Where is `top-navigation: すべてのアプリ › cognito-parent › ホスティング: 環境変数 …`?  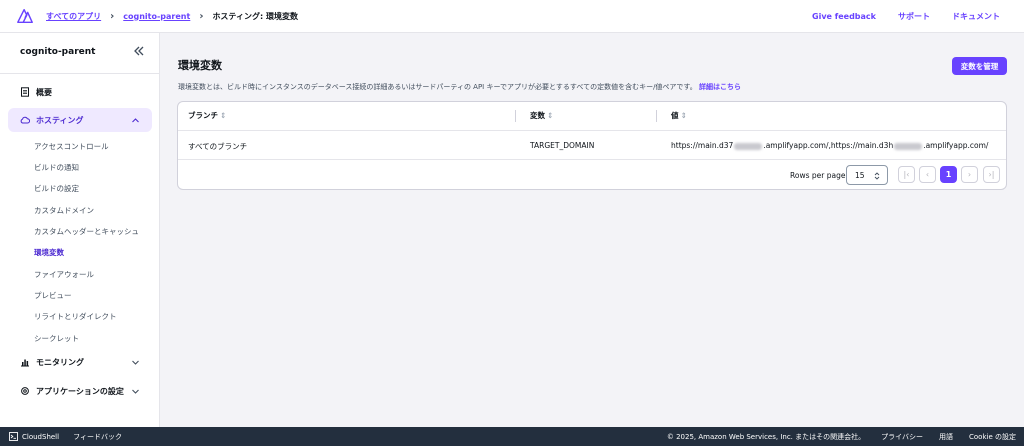
top-navigation: すべてのアプリ › cognito-parent › ホスティング: 環境変数 … is located at coordinates (512, 16).